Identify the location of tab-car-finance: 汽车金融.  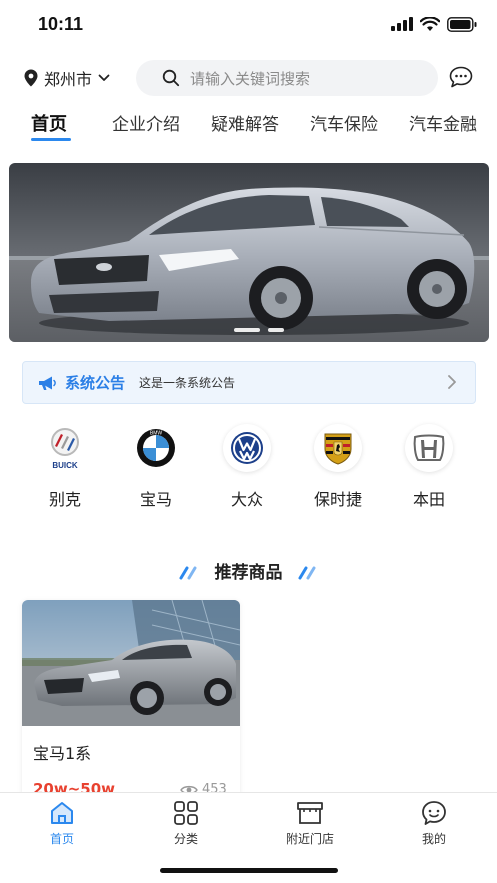
(443, 122).